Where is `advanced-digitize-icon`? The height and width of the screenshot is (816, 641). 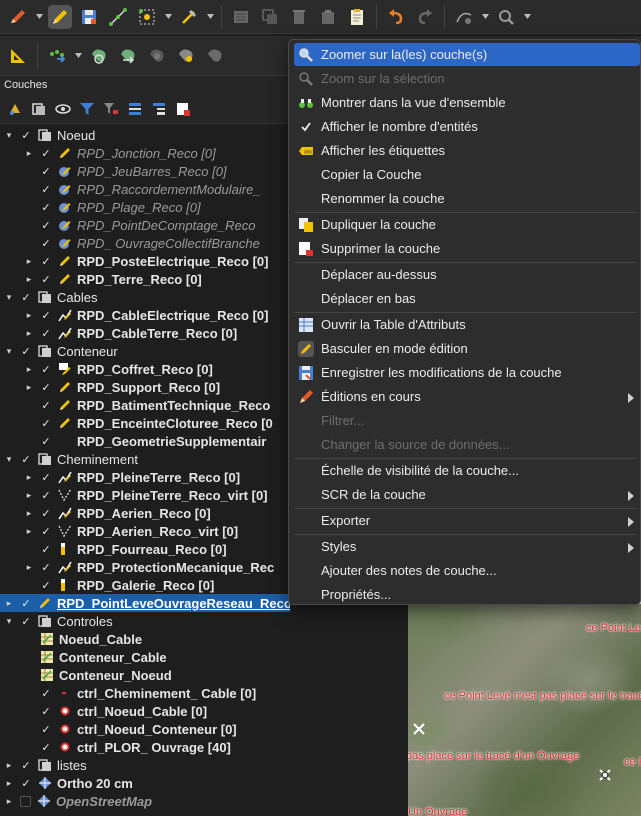 advanced-digitize-icon is located at coordinates (464, 17).